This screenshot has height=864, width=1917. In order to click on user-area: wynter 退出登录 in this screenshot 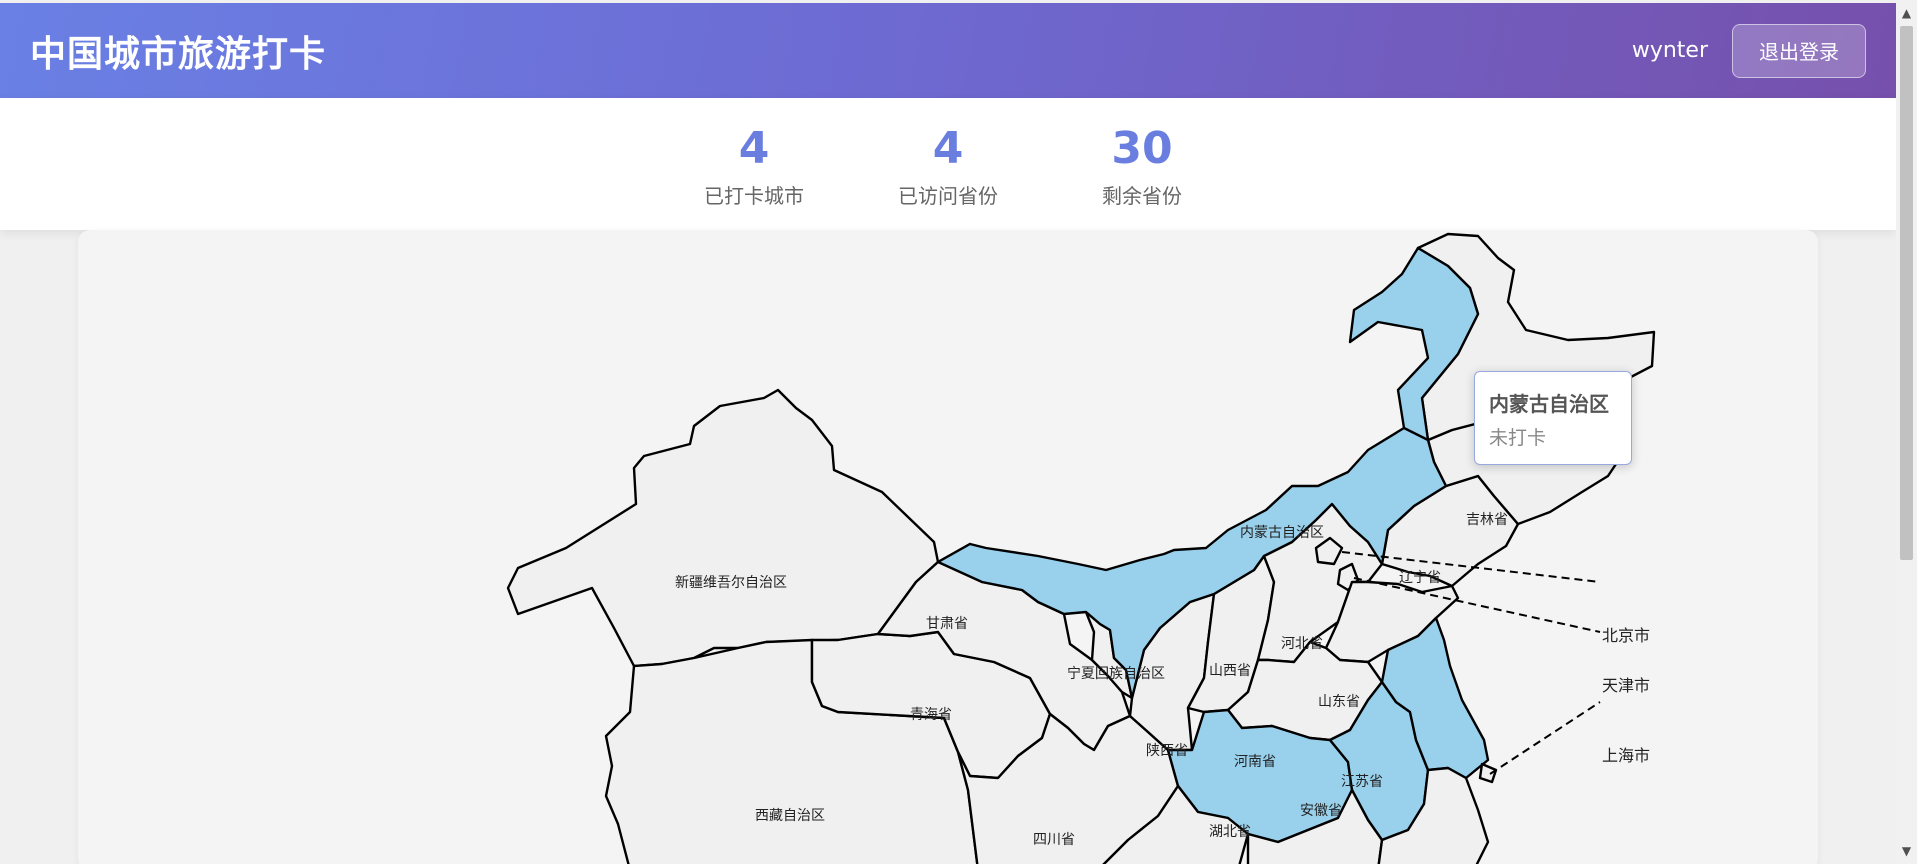, I will do `click(1748, 50)`.